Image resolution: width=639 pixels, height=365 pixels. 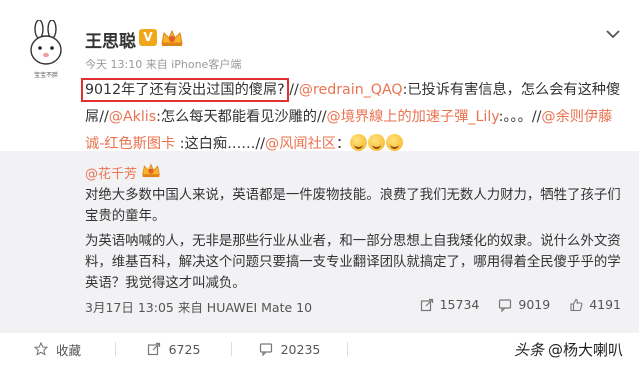 I want to click on comment-button: 20235, so click(x=289, y=349).